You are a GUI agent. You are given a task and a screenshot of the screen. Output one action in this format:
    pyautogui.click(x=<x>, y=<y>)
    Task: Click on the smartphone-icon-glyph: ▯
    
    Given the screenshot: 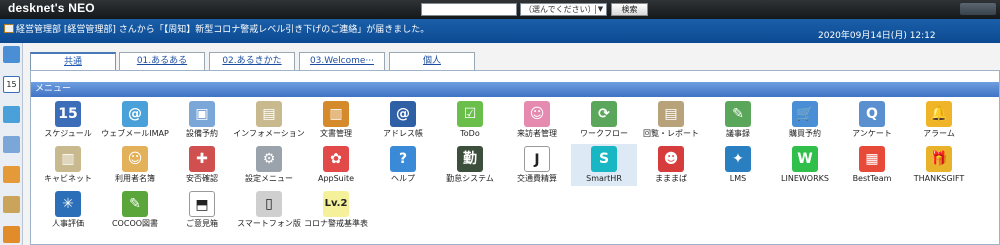 What is the action you would take?
    pyautogui.click(x=269, y=204)
    